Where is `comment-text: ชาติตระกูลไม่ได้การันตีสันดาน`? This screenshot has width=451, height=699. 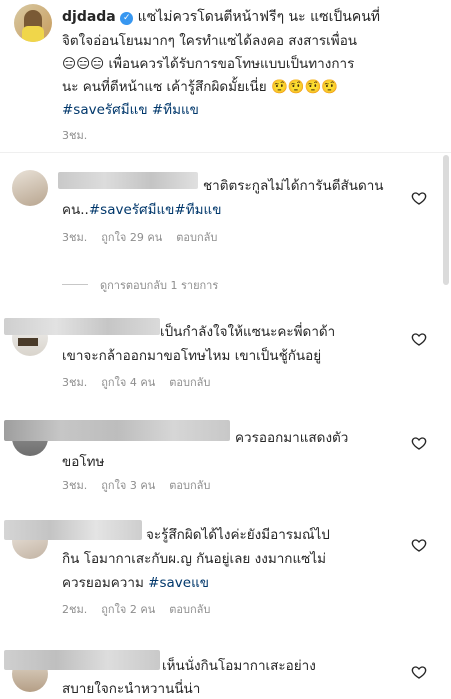
comment-text: ชาติตระกูลไม่ได้การันตีสันดาน is located at coordinates (293, 186).